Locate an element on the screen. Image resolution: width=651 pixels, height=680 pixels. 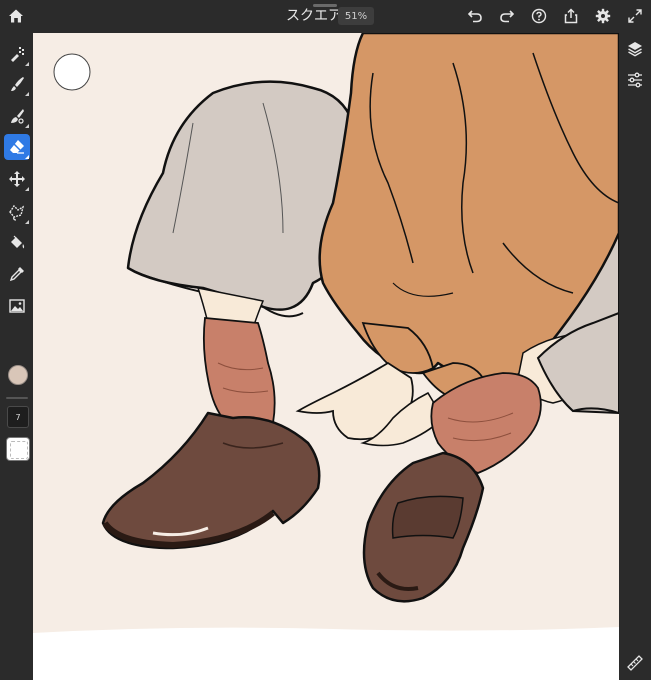
live-brush-icon is located at coordinates (17, 84).